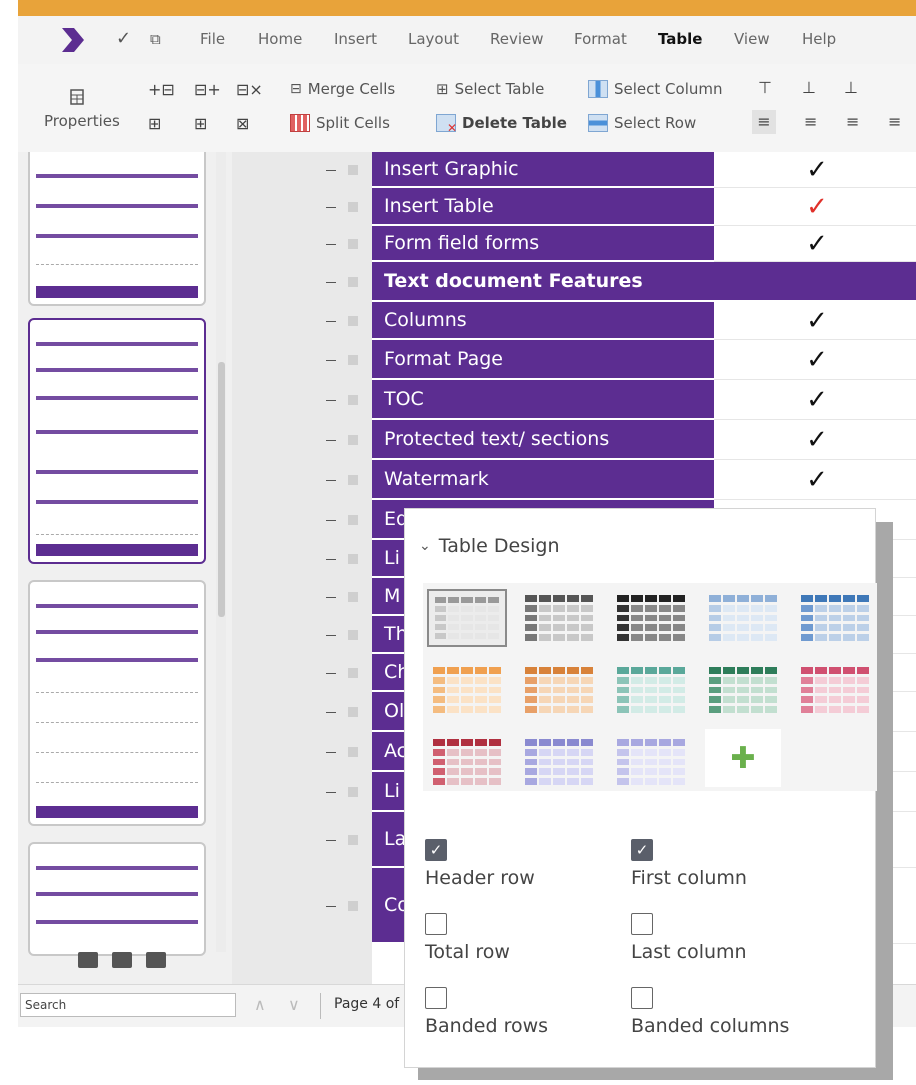 The image size is (916, 1085). I want to click on menu-table: Table, so click(680, 39).